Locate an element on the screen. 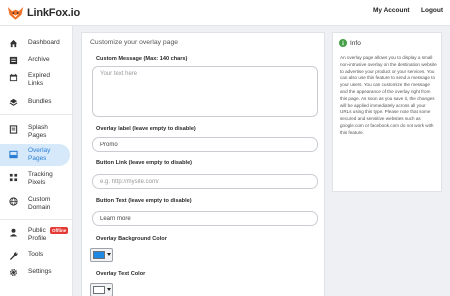 The image size is (450, 296). sidebar-item-archive: Archive is located at coordinates (35, 60).